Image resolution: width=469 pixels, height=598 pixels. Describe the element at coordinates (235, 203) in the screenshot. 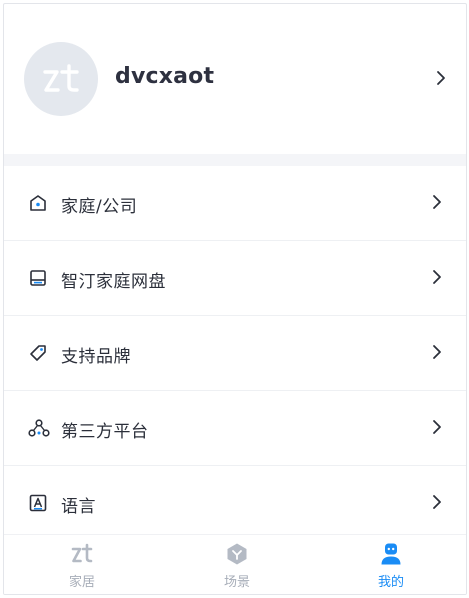

I see `menu-item-home-company: 家庭/公司` at that location.